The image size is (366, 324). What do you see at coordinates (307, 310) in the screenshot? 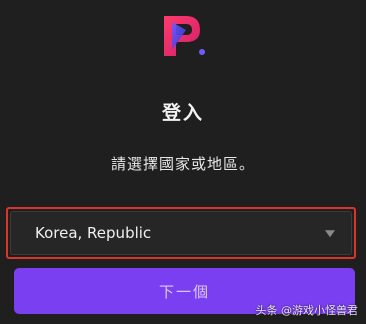
I see `watermark: 头条 @游戏小怪兽君` at bounding box center [307, 310].